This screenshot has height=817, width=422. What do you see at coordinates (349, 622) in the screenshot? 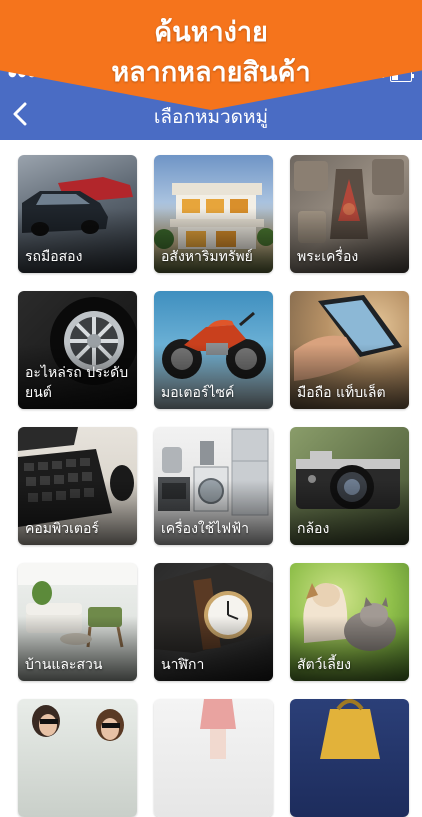
I see `category-tile-pets: สัตว์เลี้ยง` at bounding box center [349, 622].